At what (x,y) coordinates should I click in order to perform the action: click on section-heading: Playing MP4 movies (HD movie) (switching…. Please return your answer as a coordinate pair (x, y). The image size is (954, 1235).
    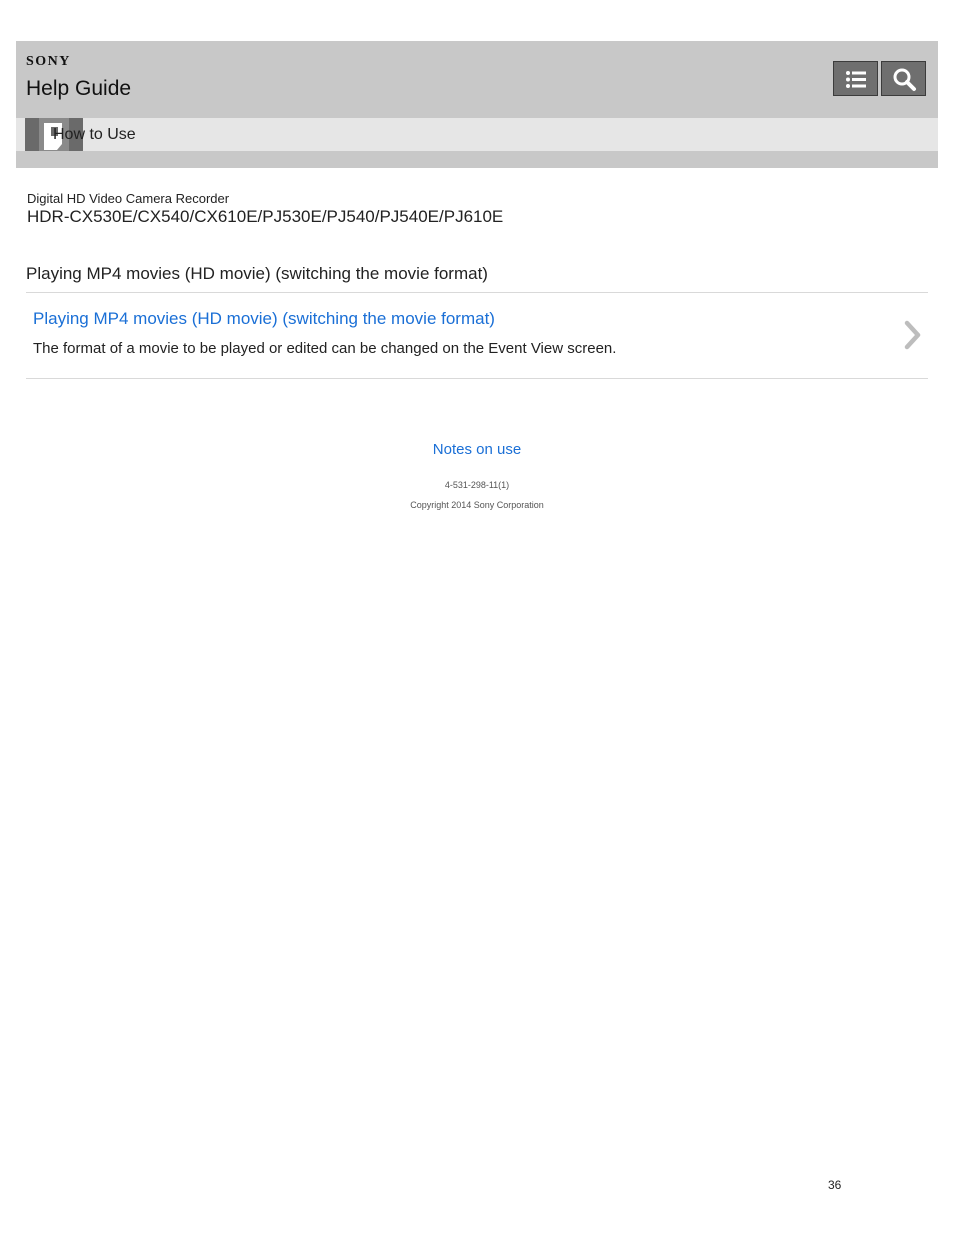
    Looking at the image, I should click on (257, 273).